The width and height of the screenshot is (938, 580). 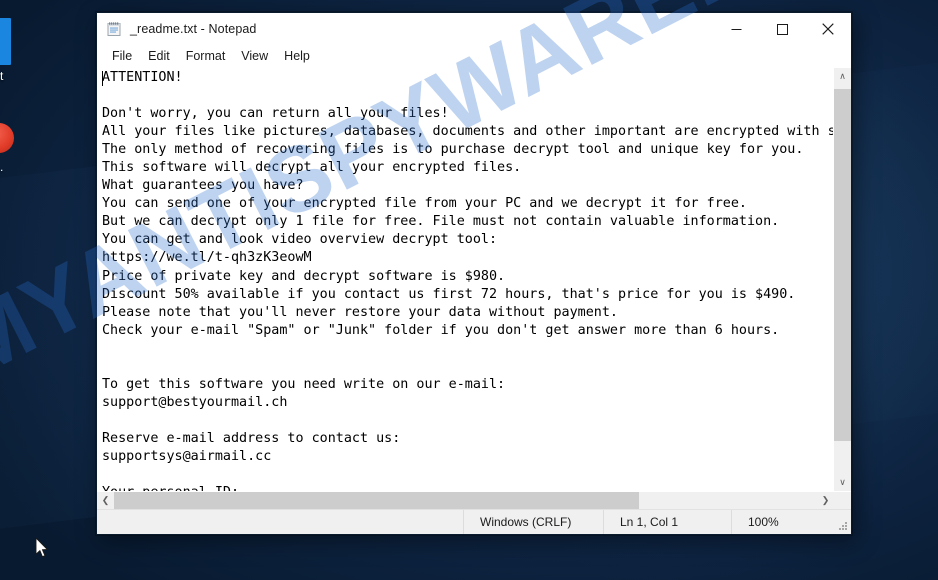 I want to click on horizontal-scrollbar: ❮ ❯, so click(x=474, y=500).